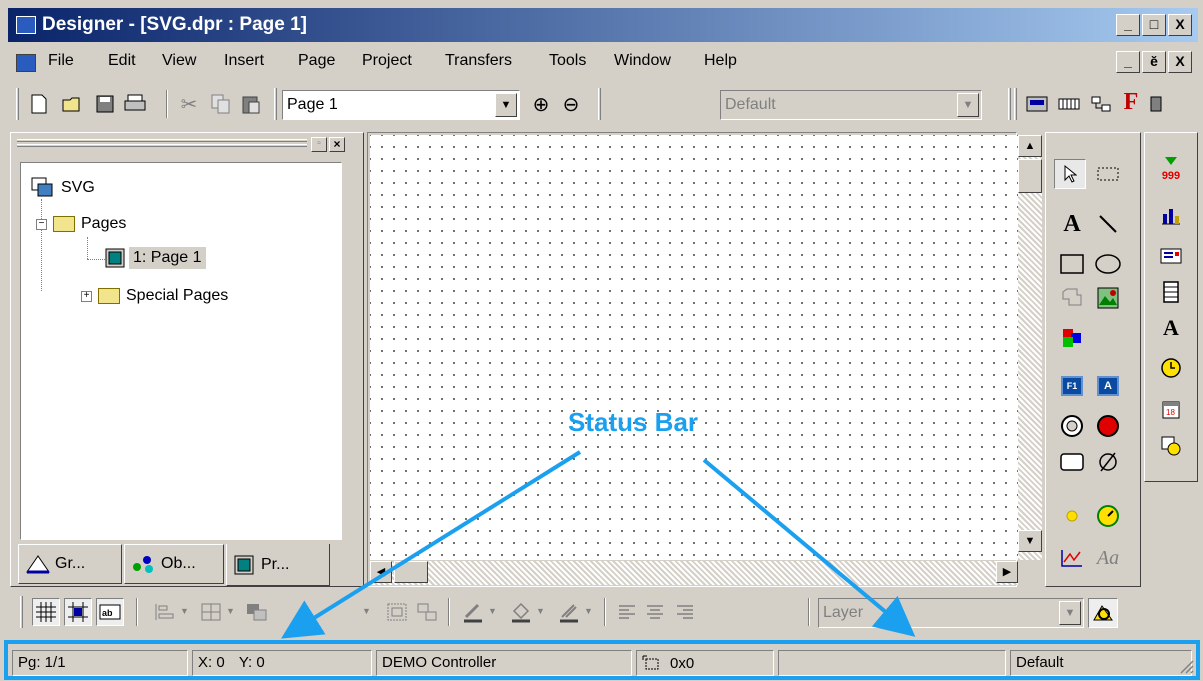  What do you see at coordinates (1171, 173) in the screenshot?
I see `counter-tool: 999` at bounding box center [1171, 173].